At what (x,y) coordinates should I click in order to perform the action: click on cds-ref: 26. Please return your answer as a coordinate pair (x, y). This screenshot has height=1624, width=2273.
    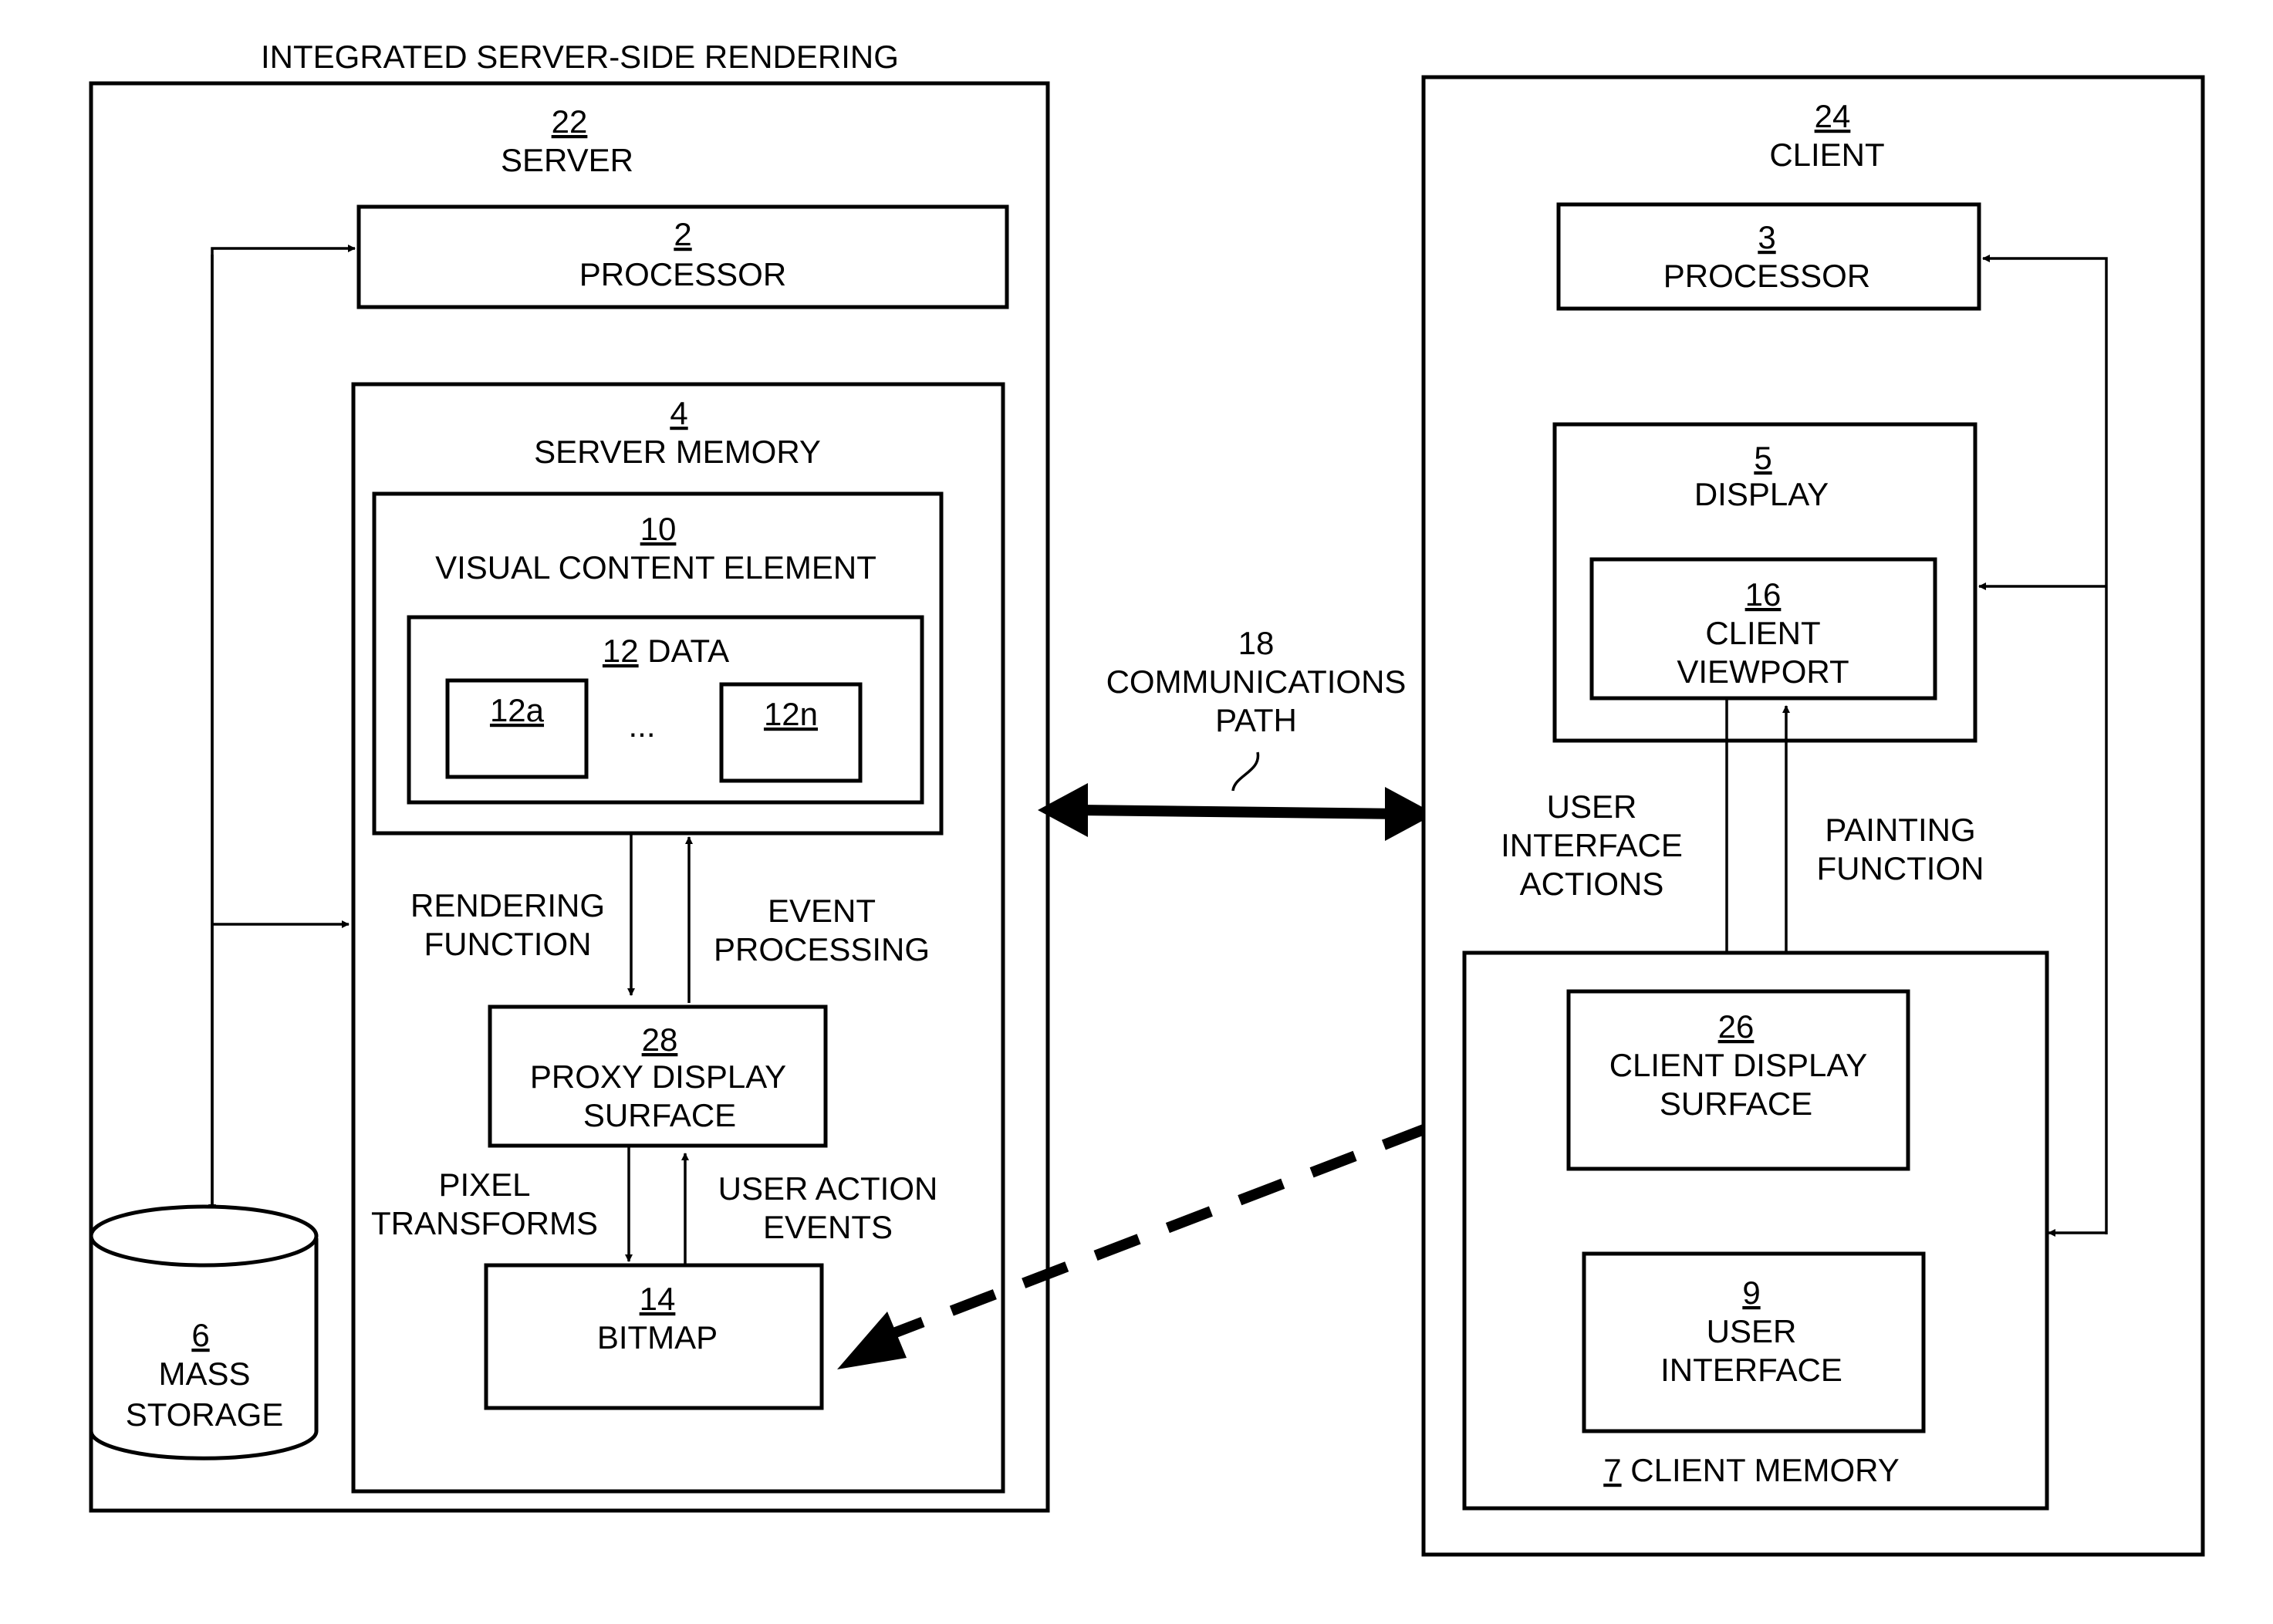
    Looking at the image, I should click on (1737, 1026).